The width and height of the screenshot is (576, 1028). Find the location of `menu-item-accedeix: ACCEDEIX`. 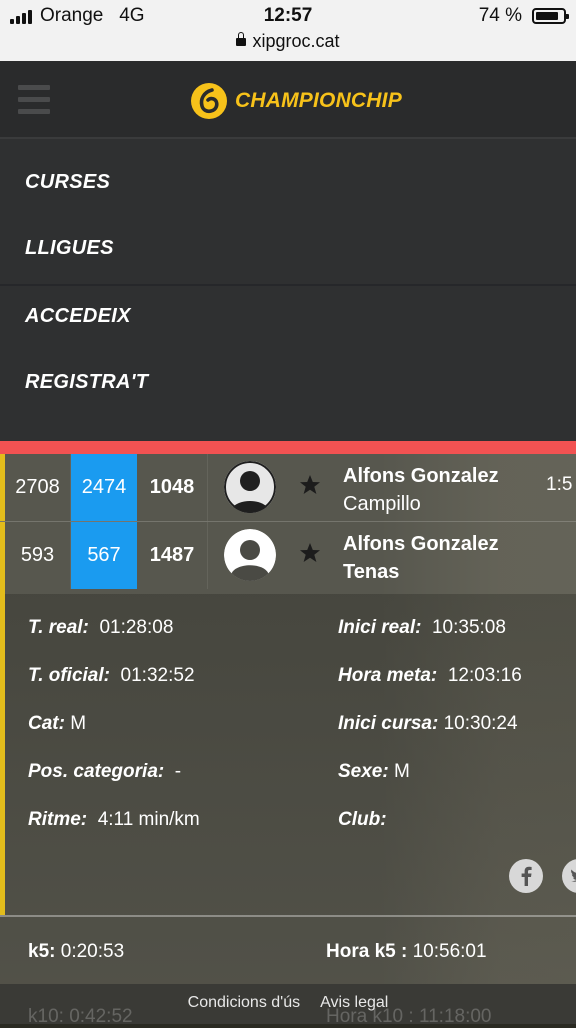

menu-item-accedeix: ACCEDEIX is located at coordinates (78, 316).